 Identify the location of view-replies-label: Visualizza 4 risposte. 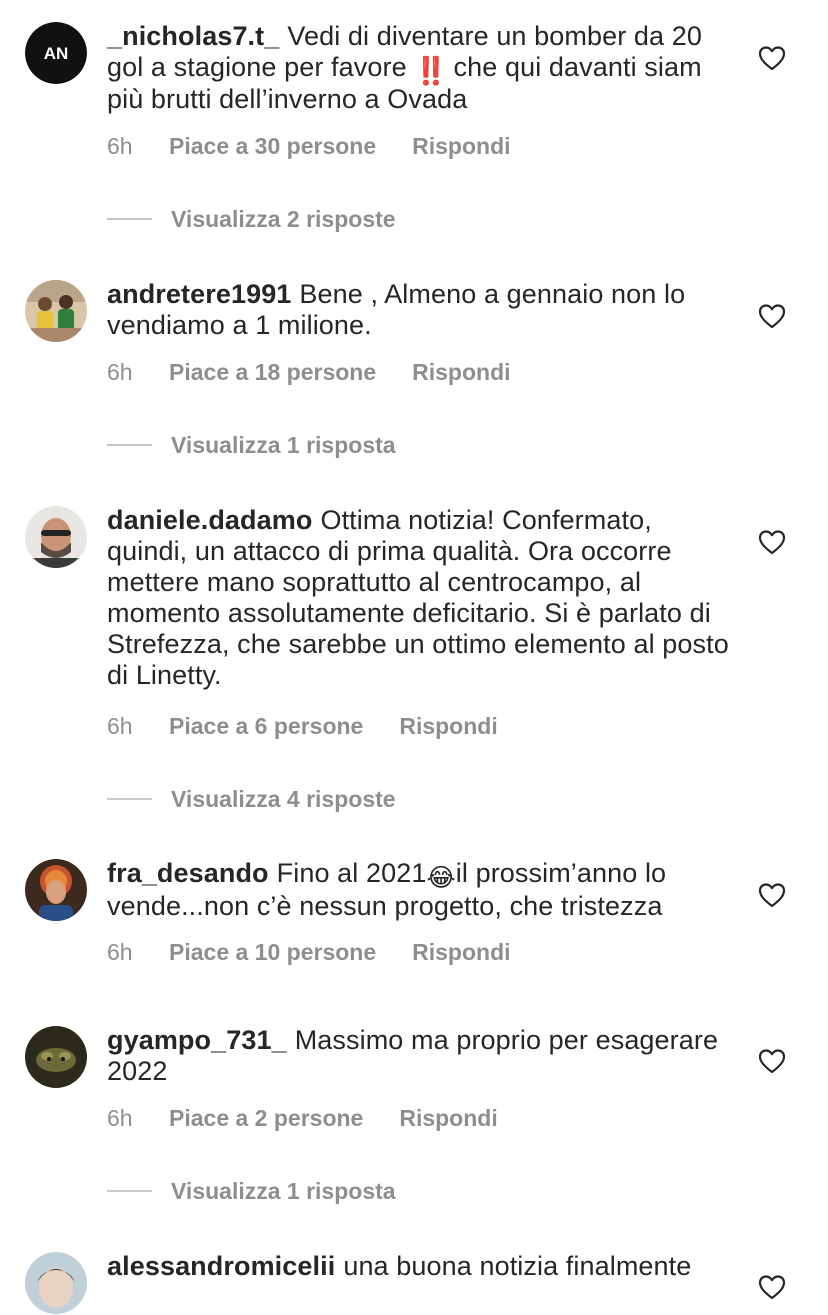
(283, 798).